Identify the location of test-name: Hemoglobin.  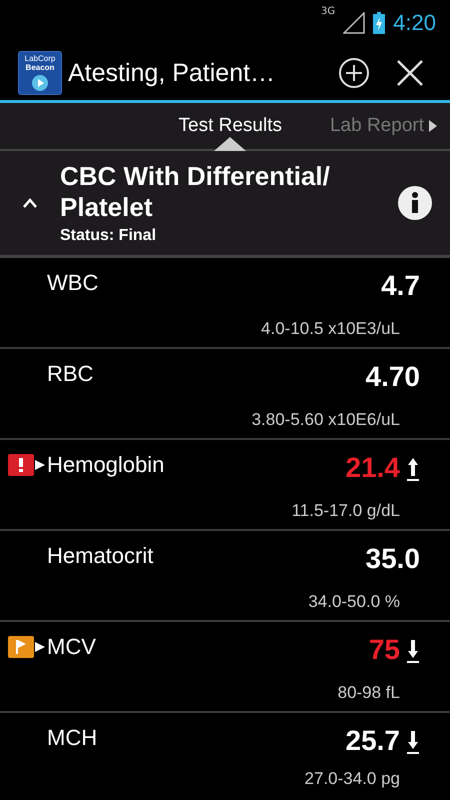
(106, 465).